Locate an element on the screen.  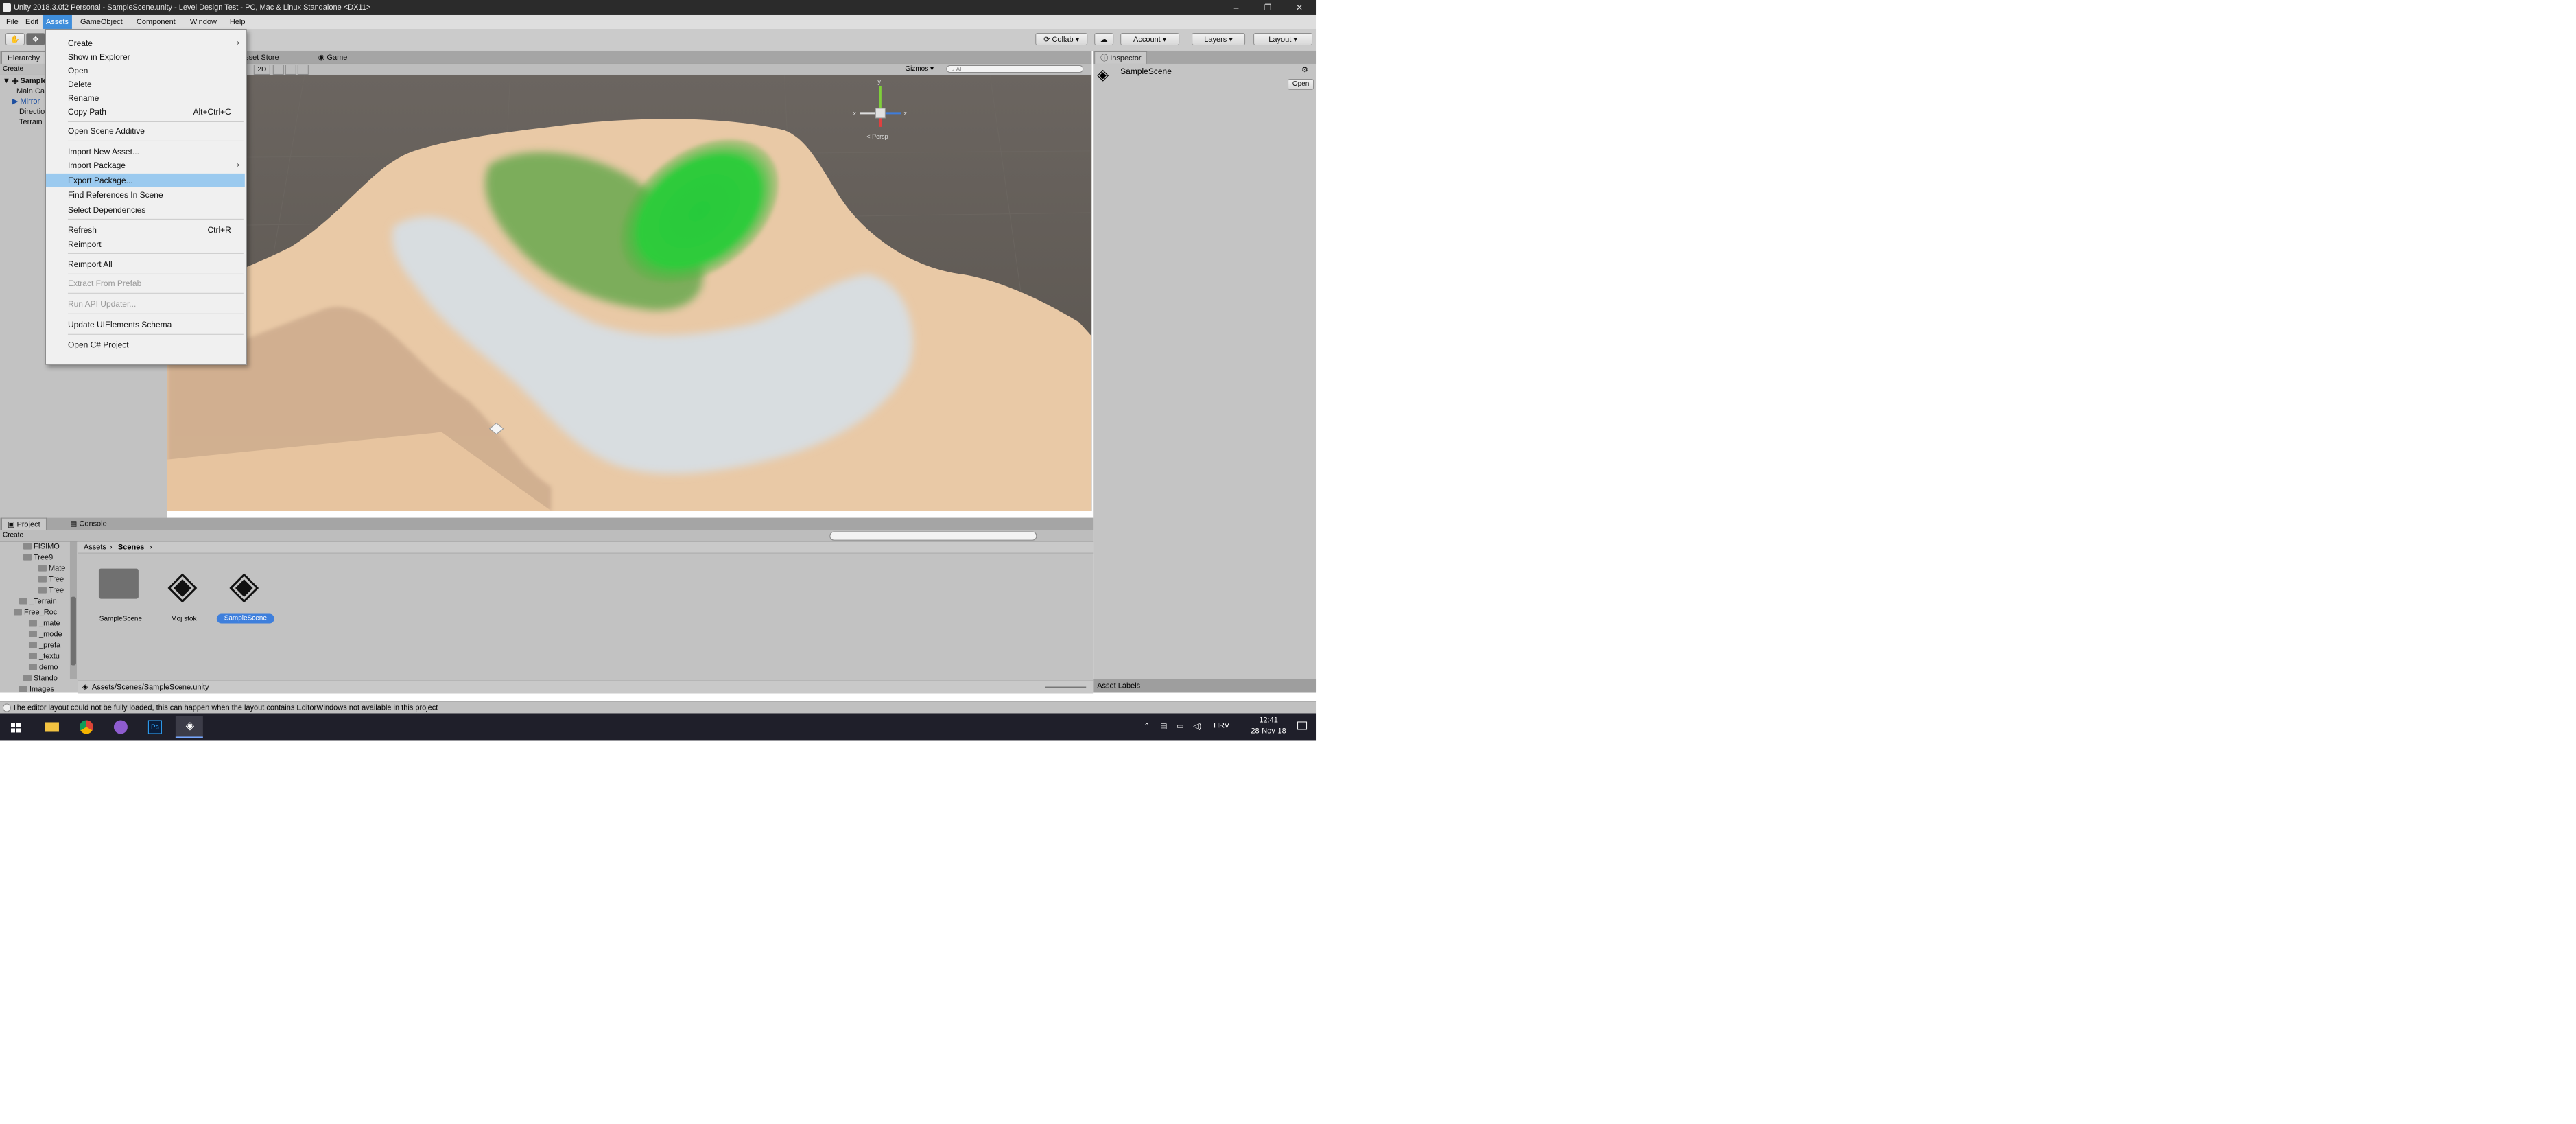
menu-item-reimport-all: Reimport All is located at coordinates (145, 264).